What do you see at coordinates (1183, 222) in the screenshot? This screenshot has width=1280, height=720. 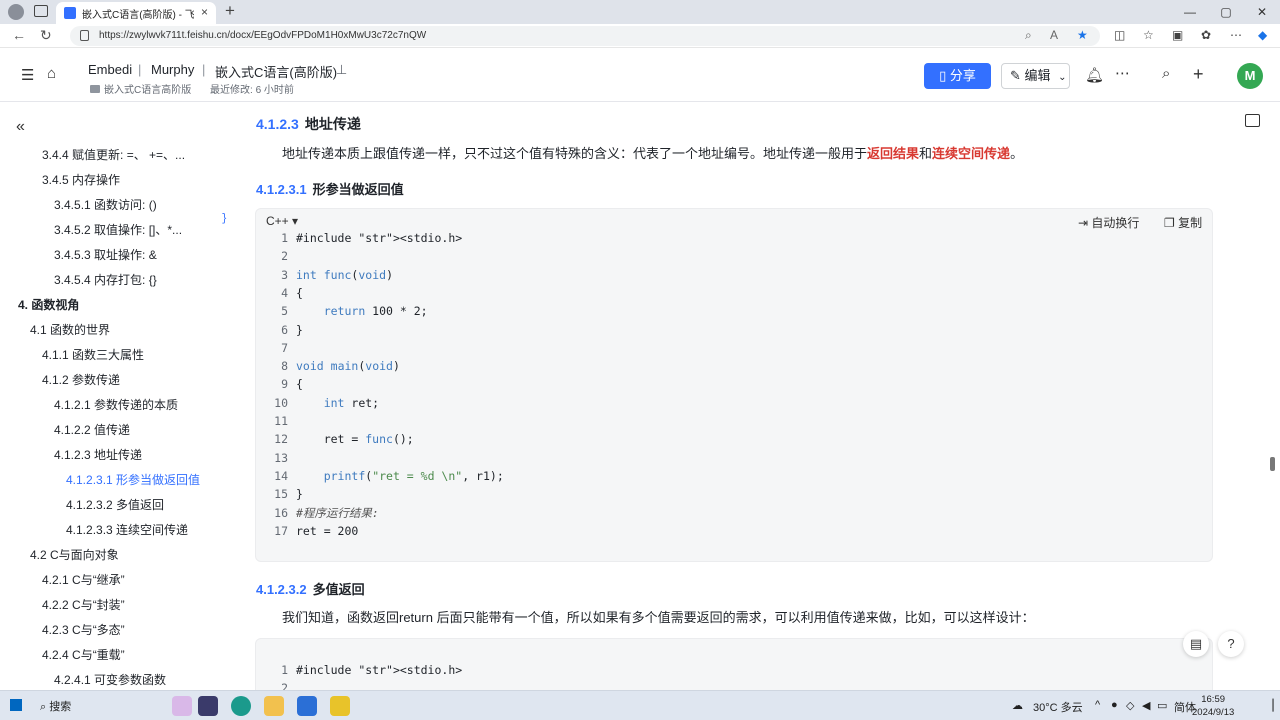 I see `copy-button: ❐ 复制` at bounding box center [1183, 222].